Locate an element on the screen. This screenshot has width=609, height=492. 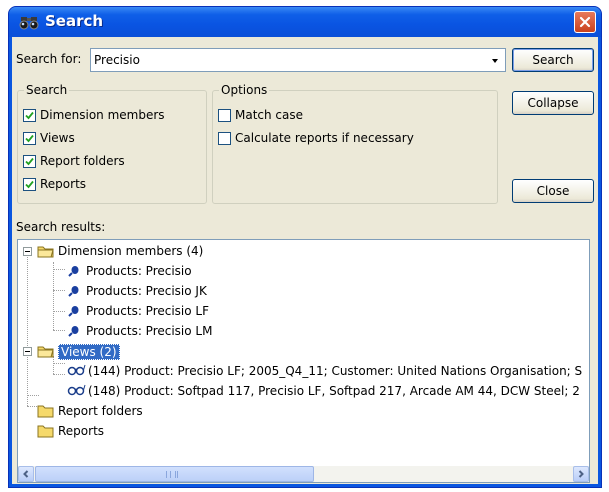
report-folders-label: Report folders is located at coordinates (82, 161).